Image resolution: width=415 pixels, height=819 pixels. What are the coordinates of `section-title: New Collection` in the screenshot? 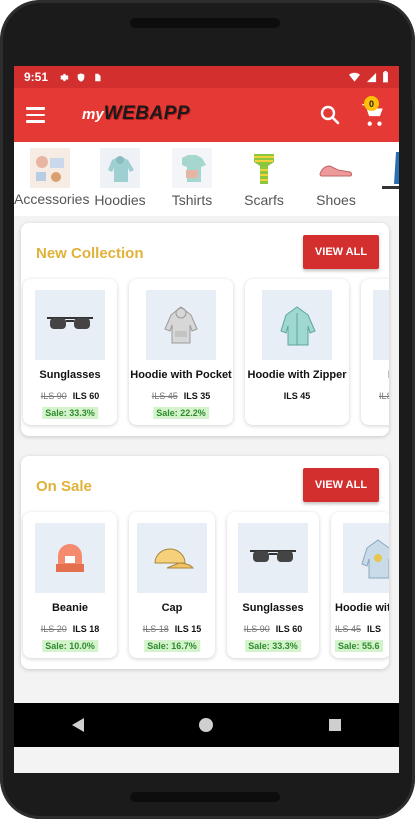 It's located at (90, 253).